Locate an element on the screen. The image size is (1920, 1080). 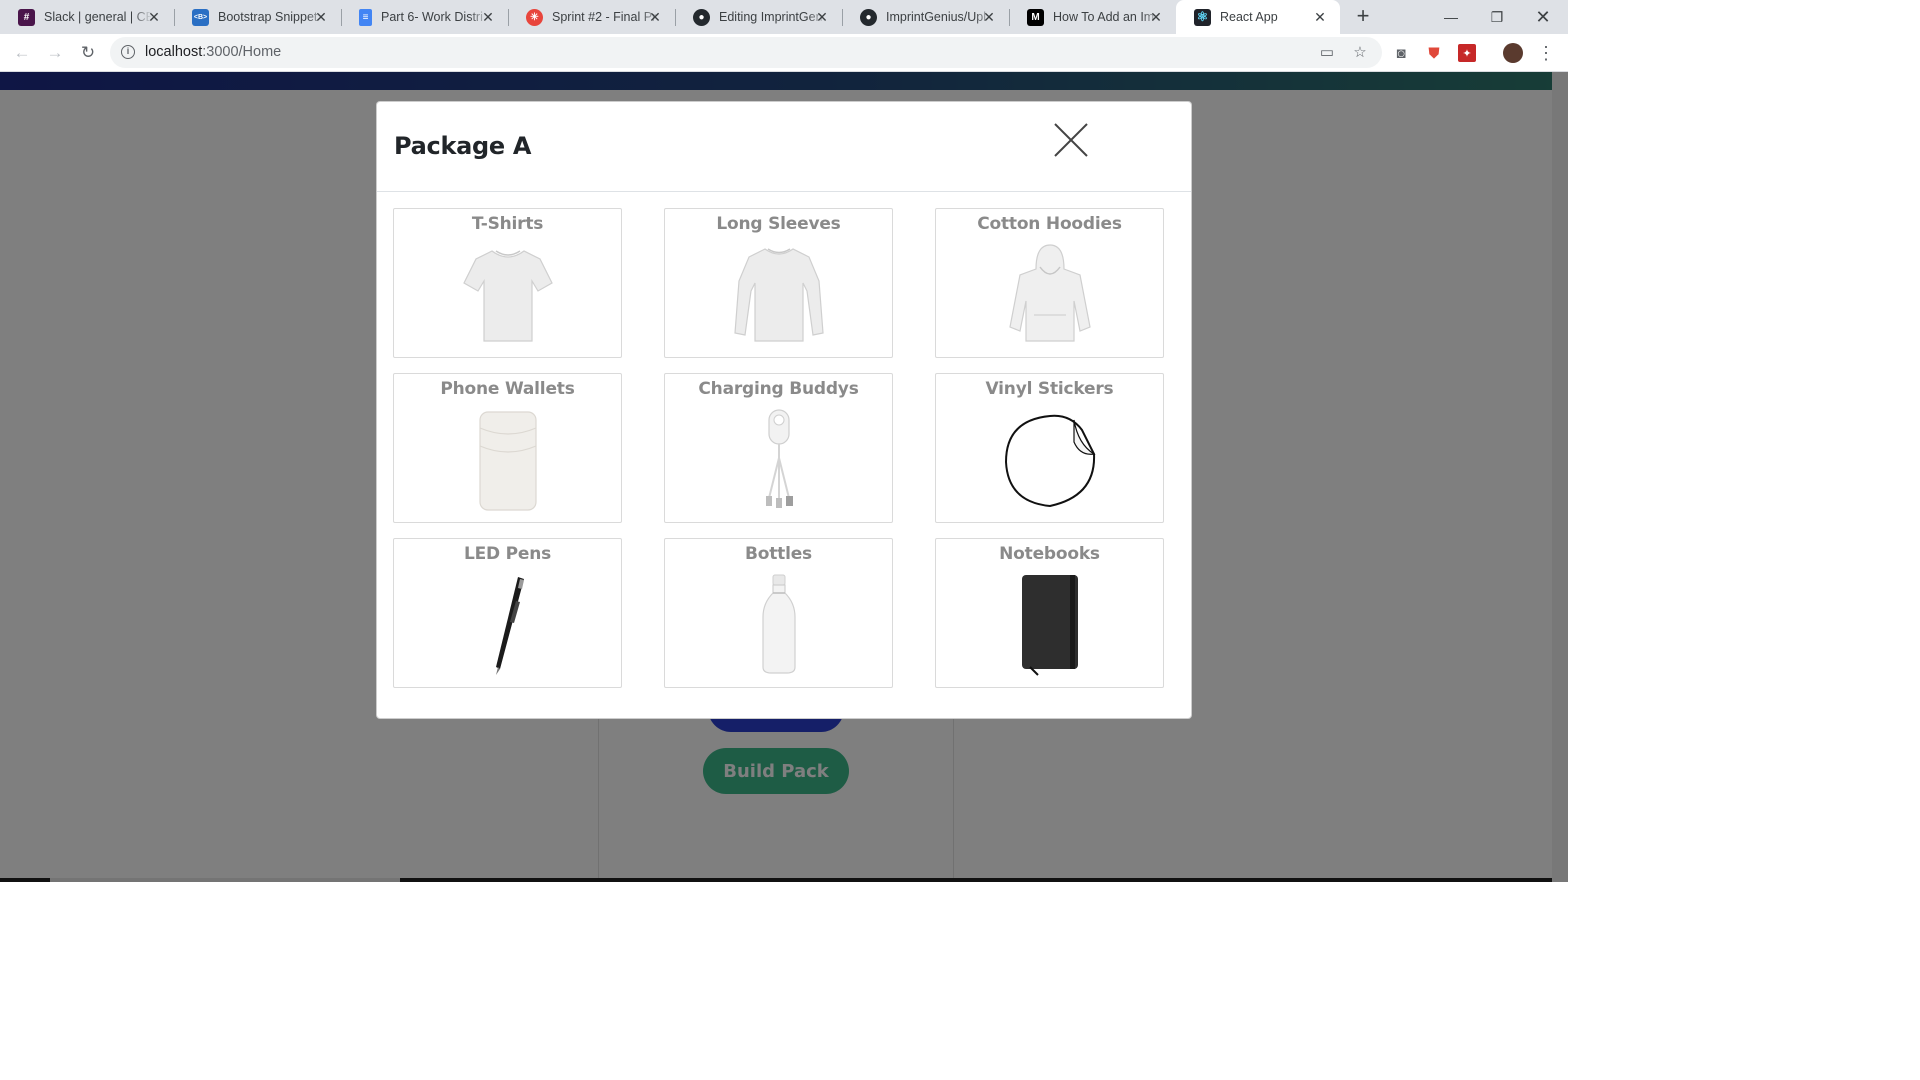
react-icon: ⚛ is located at coordinates (1202, 17).